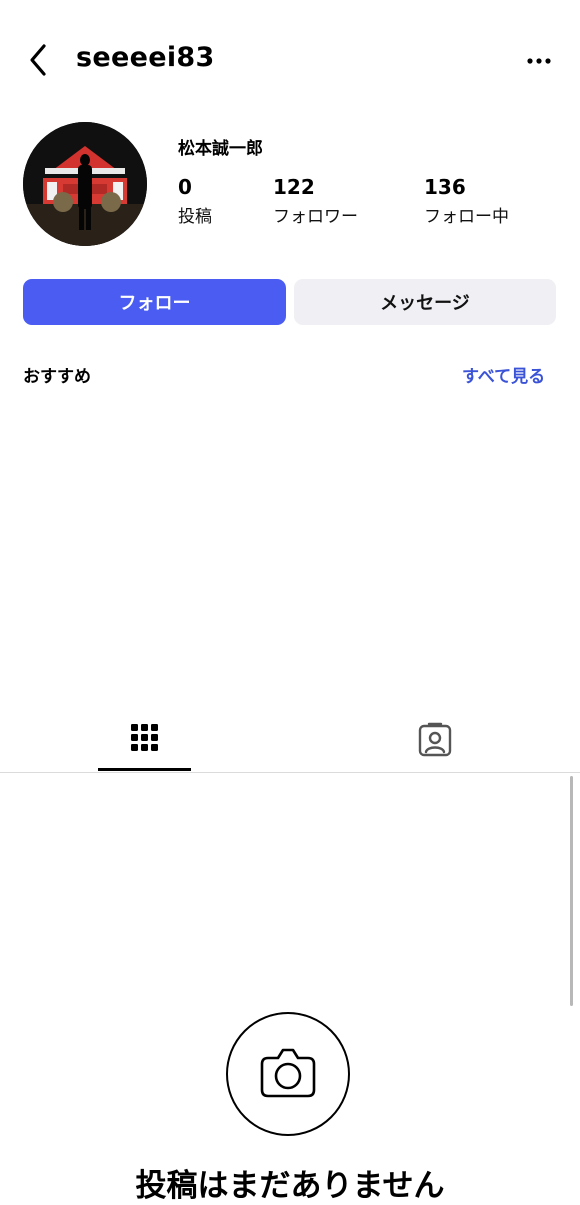 The height and width of the screenshot is (1205, 580). I want to click on posts-label: 投稿, so click(195, 217).